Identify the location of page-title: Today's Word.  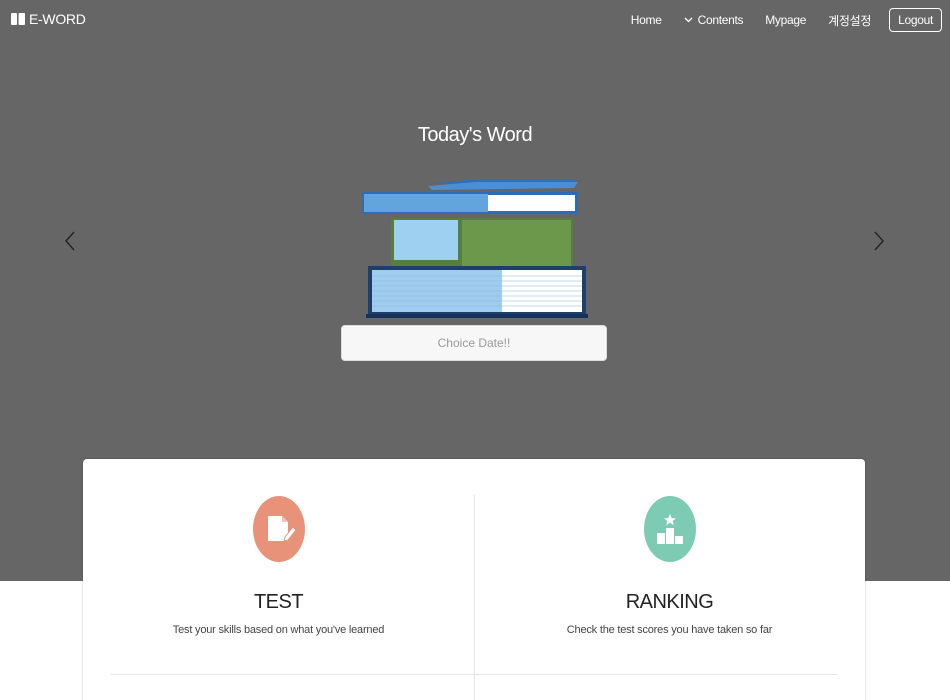
(475, 135).